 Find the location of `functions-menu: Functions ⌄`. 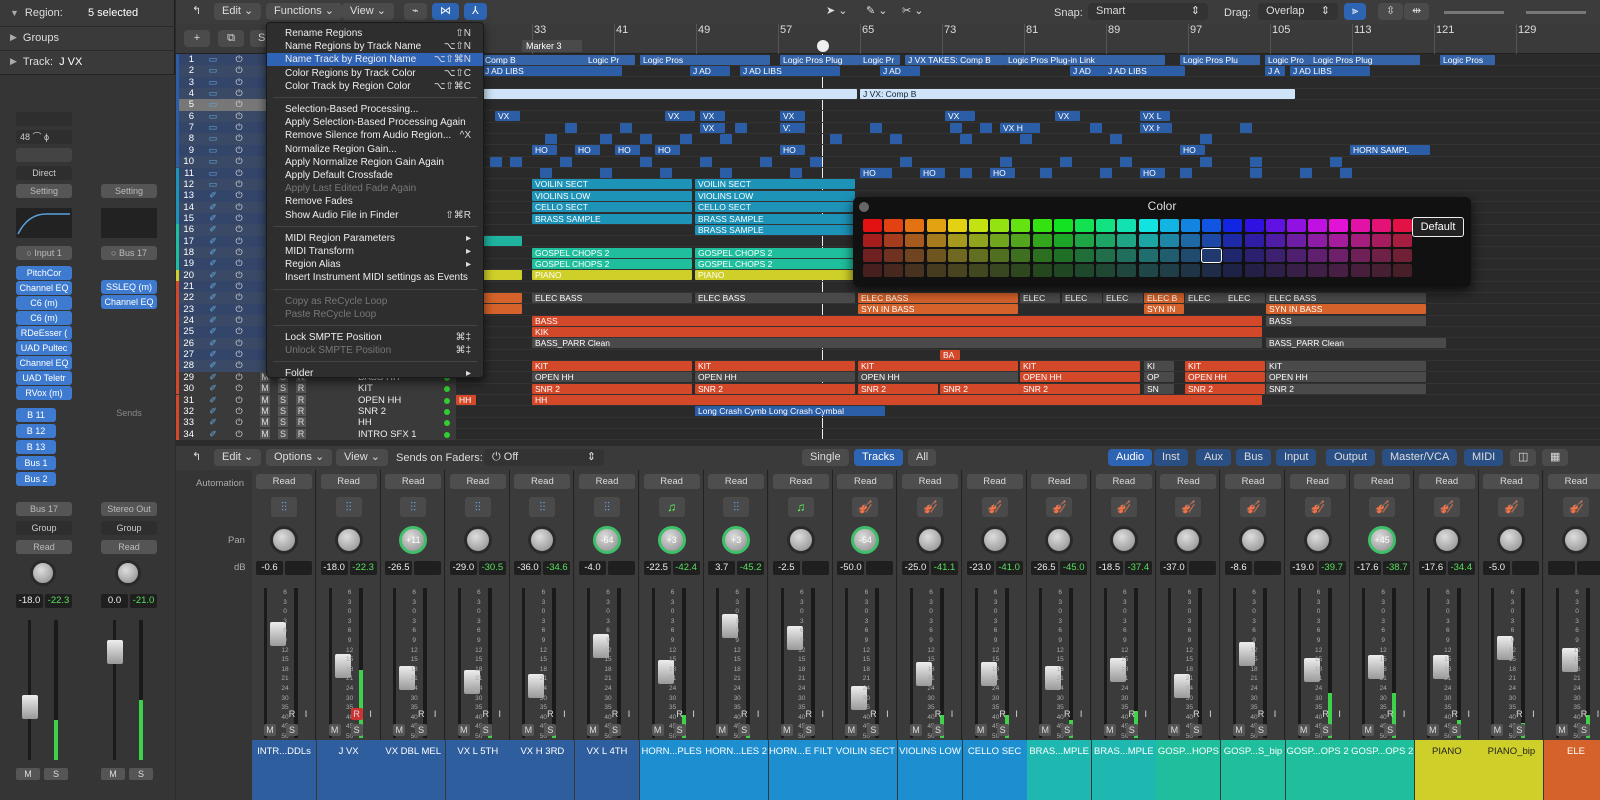

functions-menu: Functions ⌄ is located at coordinates (304, 11).